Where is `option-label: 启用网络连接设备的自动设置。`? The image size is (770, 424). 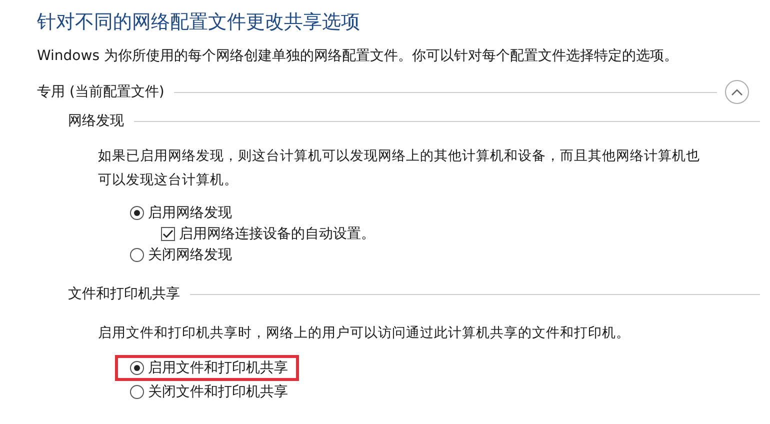 option-label: 启用网络连接设备的自动设置。 is located at coordinates (277, 233).